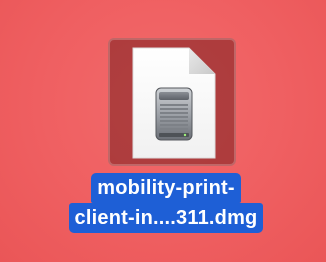 This screenshot has height=262, width=326. Describe the element at coordinates (166, 188) in the screenshot. I see `file-name-line-1: mobility-print-` at that location.